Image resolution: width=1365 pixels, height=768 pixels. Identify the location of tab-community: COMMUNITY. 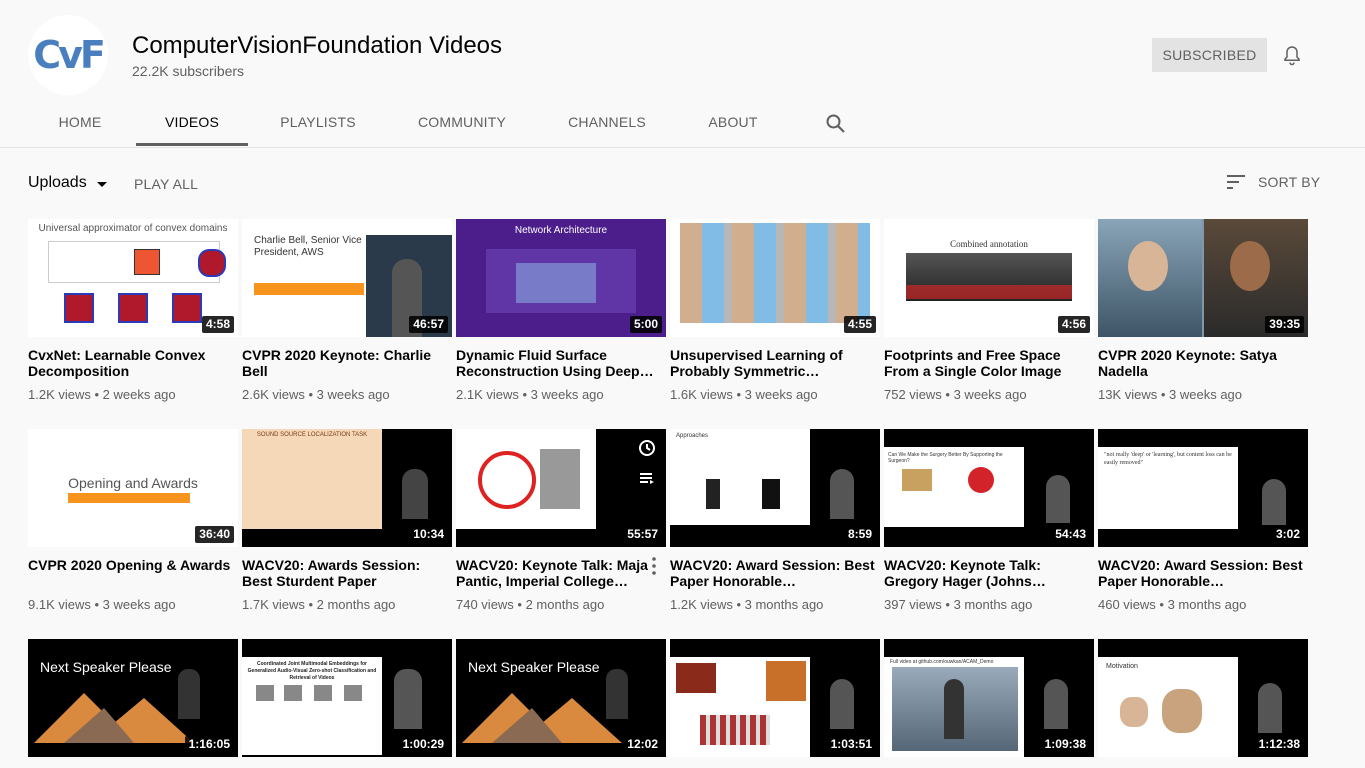
(462, 122).